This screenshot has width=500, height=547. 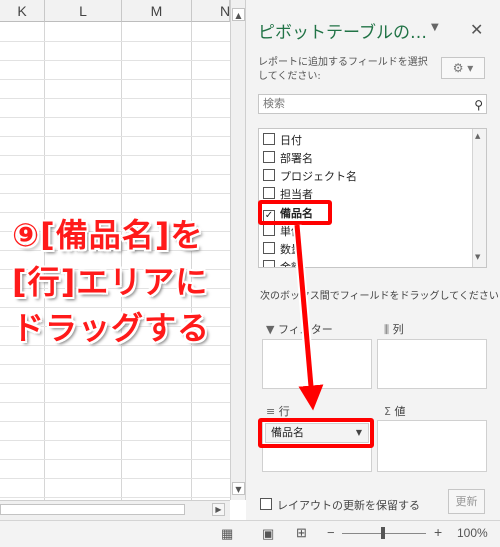 I want to click on annotation-line-3: ドラッグする, so click(x=111, y=328).